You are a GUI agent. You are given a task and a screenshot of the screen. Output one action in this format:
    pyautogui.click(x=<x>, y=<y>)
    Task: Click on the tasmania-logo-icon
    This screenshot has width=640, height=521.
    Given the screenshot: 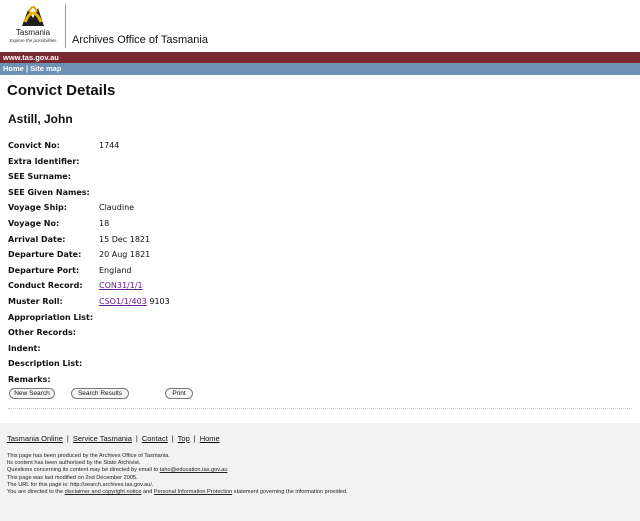 What is the action you would take?
    pyautogui.click(x=33, y=16)
    